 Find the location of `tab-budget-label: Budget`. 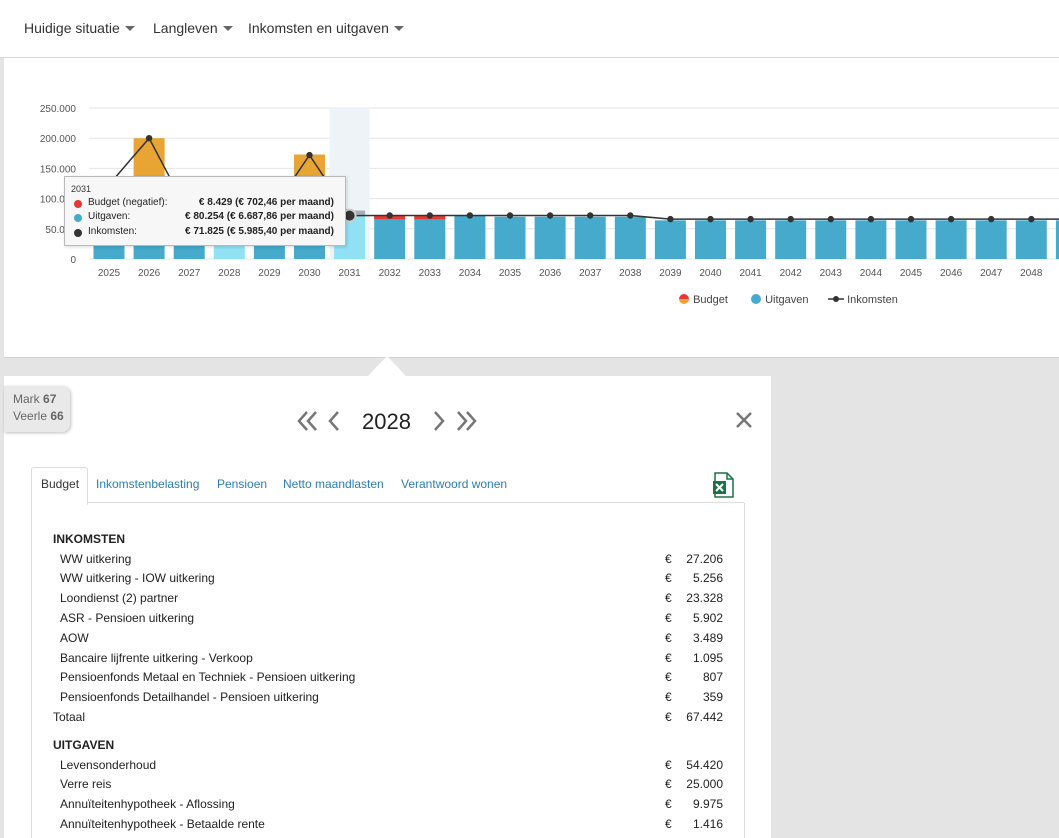

tab-budget-label: Budget is located at coordinates (60, 484).